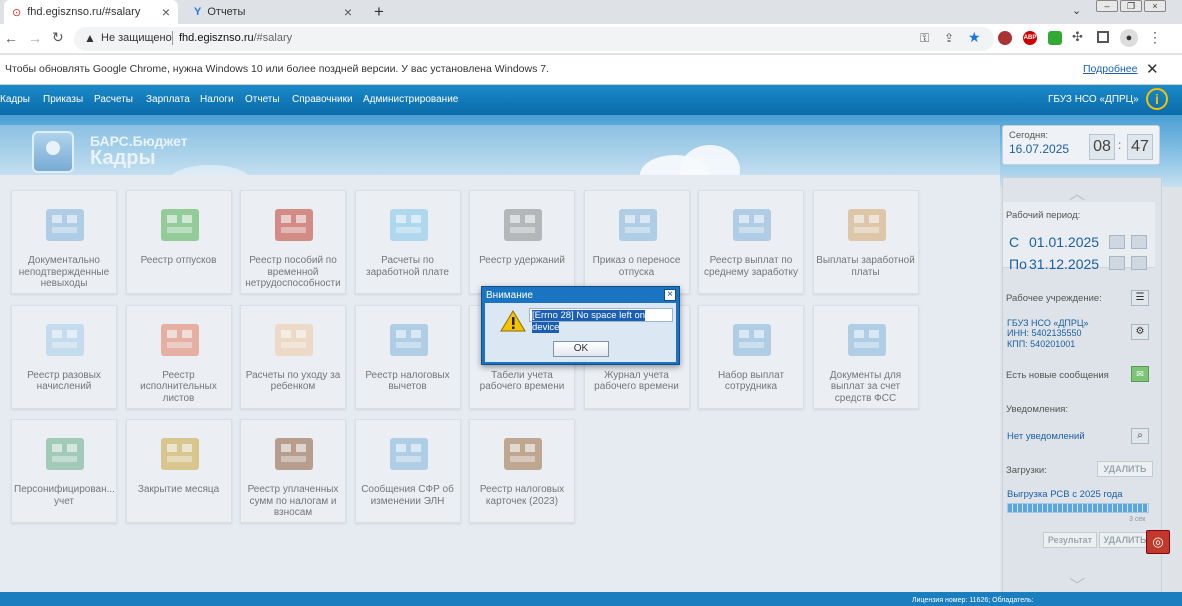 The image size is (1182, 606). Describe the element at coordinates (1029, 135) in the screenshot. I see `today-label: Сегодня:` at that location.